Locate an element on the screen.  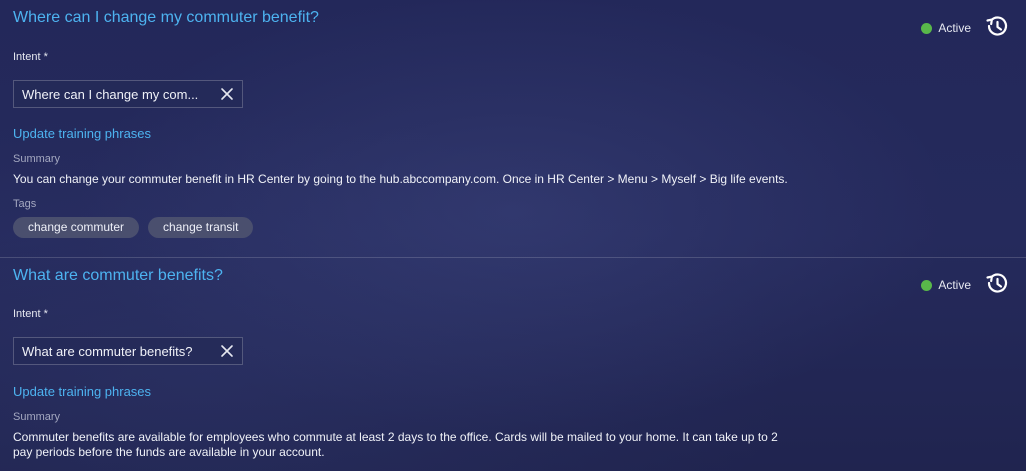
tags-label: Tags is located at coordinates (25, 204).